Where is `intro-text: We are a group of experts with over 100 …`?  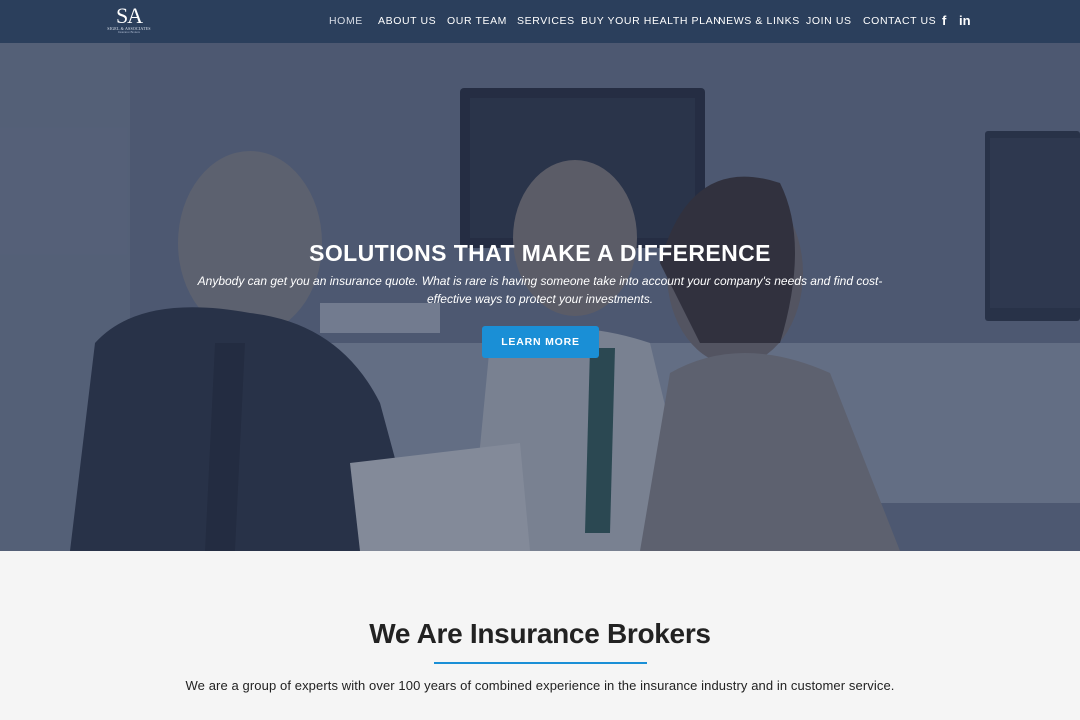 intro-text: We are a group of experts with over 100 … is located at coordinates (540, 685).